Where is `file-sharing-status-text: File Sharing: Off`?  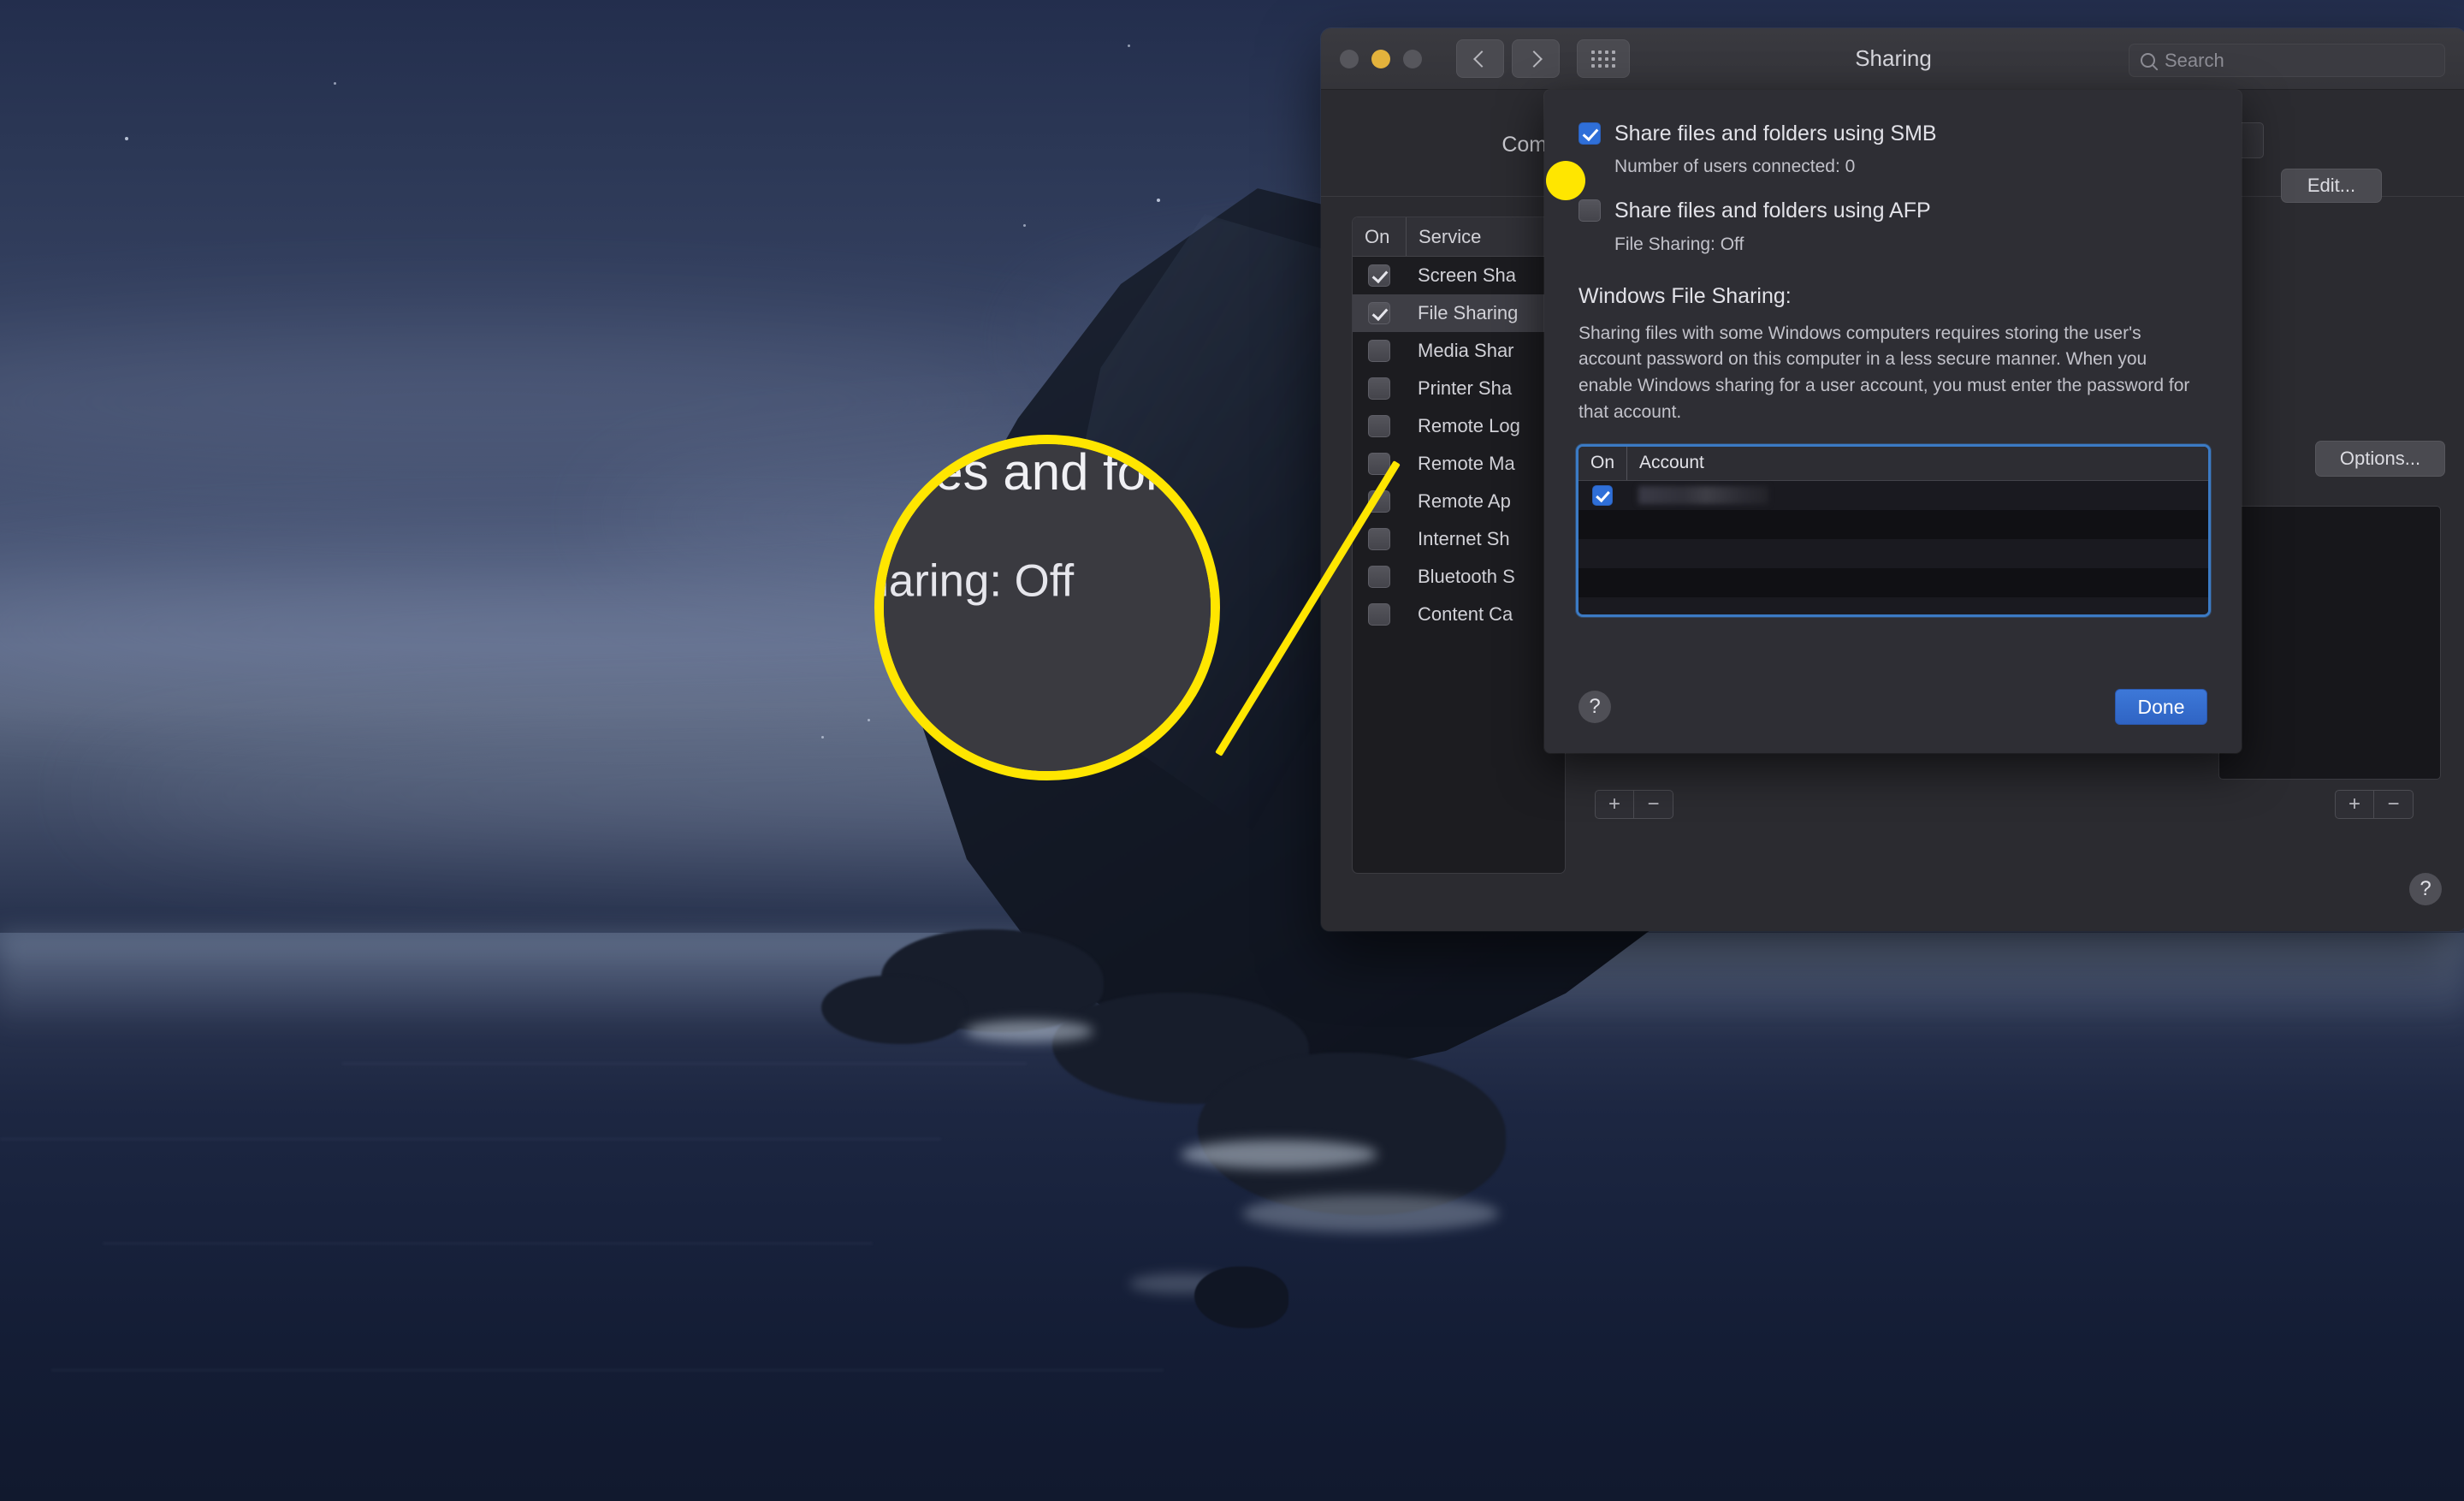 file-sharing-status-text: File Sharing: Off is located at coordinates (1679, 244).